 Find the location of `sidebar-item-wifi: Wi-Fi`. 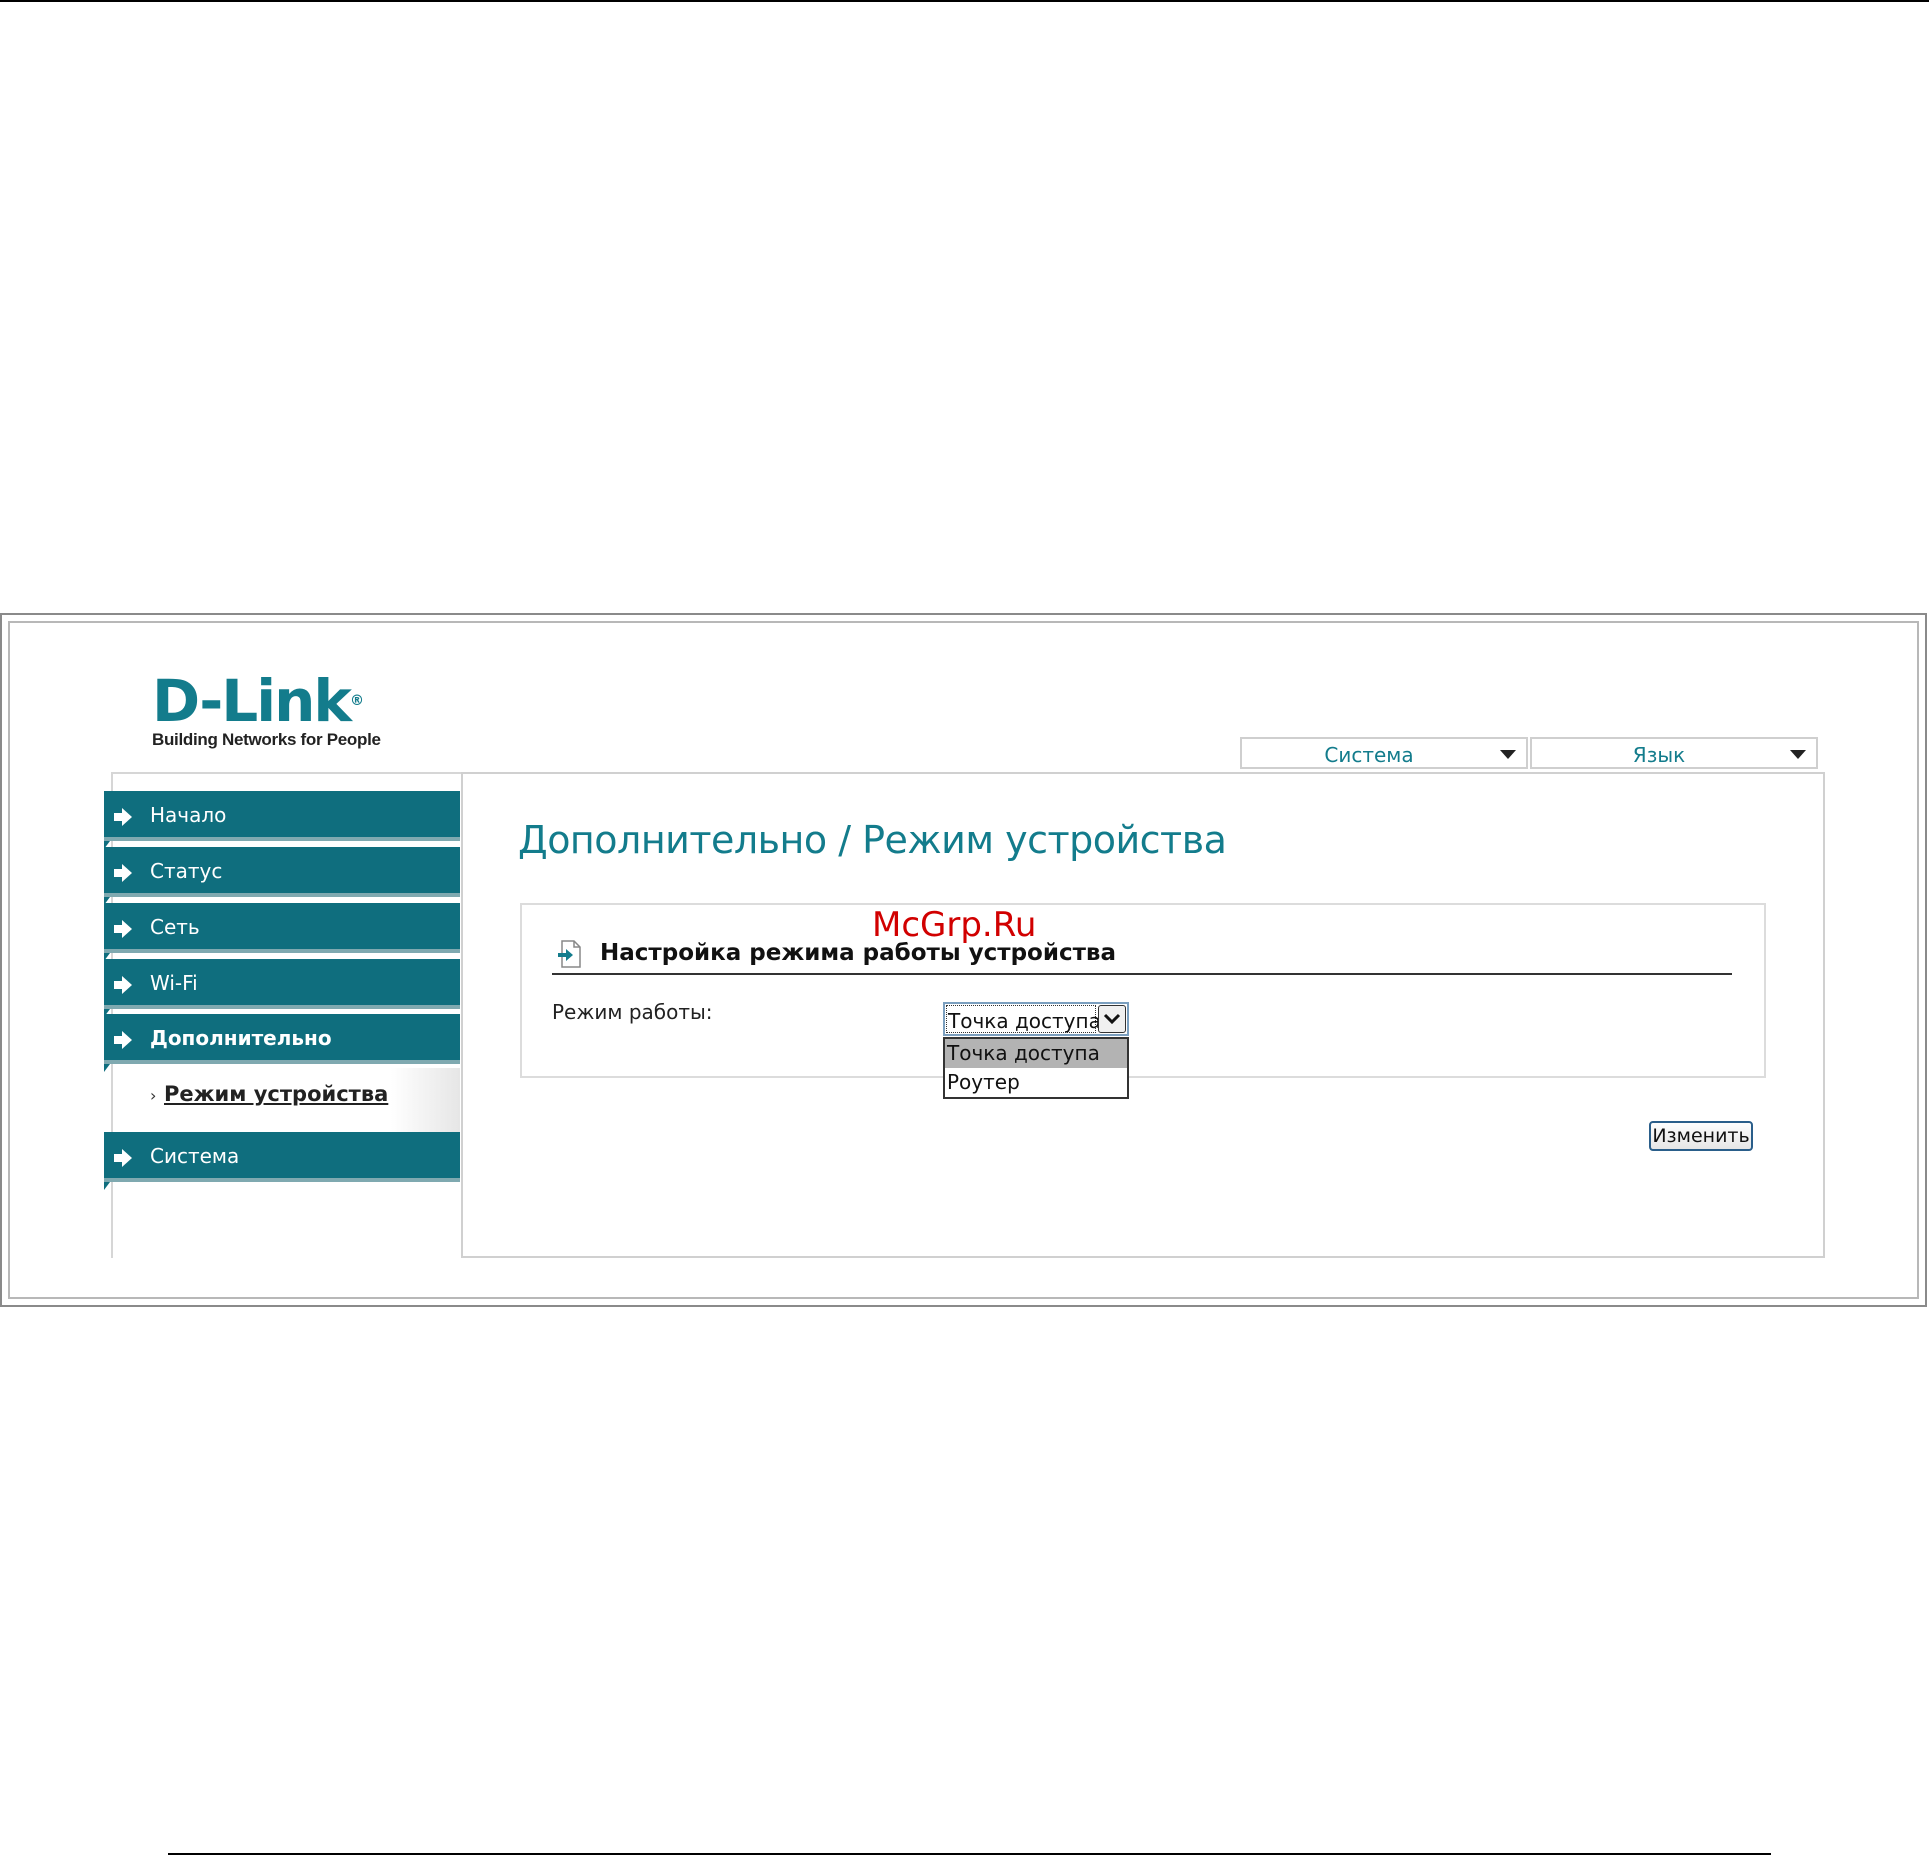

sidebar-item-wifi: Wi-Fi is located at coordinates (282, 988).